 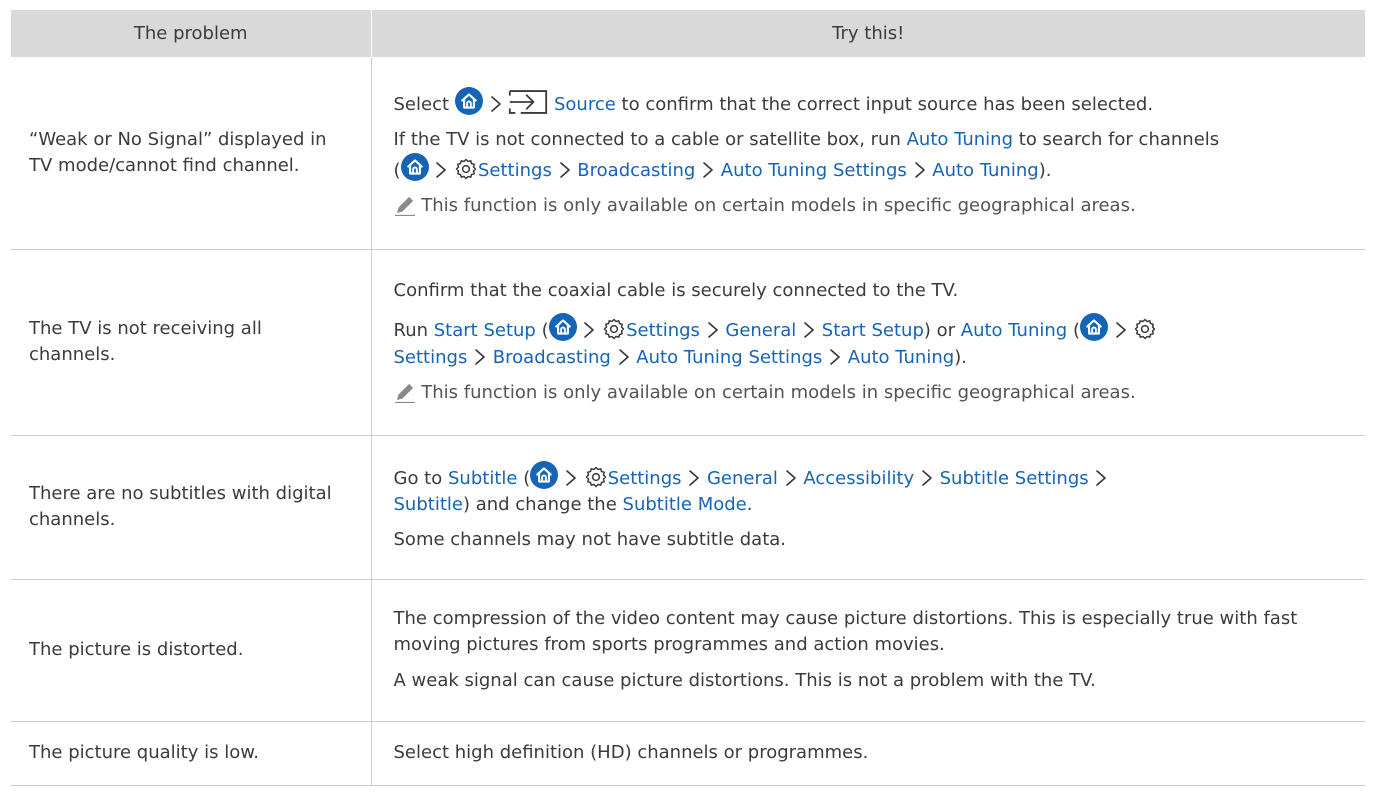 What do you see at coordinates (1119, 139) in the screenshot?
I see `solution-text: to search for channels` at bounding box center [1119, 139].